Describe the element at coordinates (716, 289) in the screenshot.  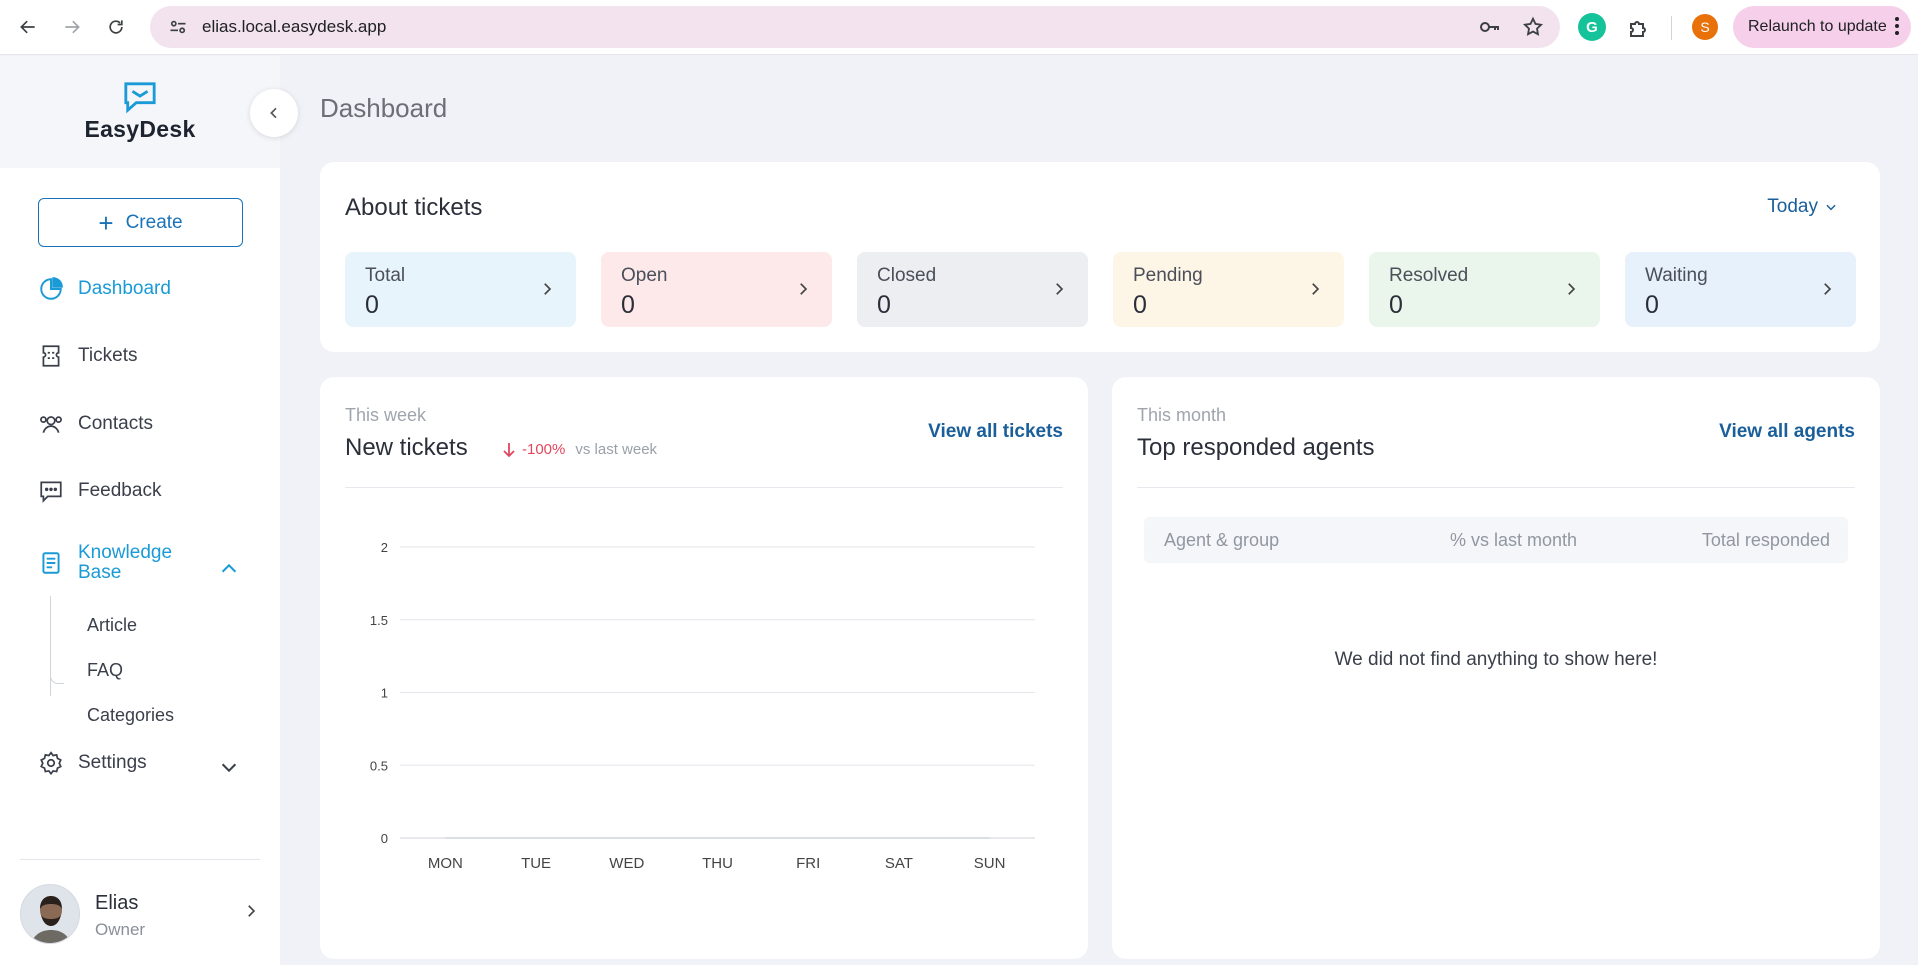
I see `stat-open: Open 0` at that location.